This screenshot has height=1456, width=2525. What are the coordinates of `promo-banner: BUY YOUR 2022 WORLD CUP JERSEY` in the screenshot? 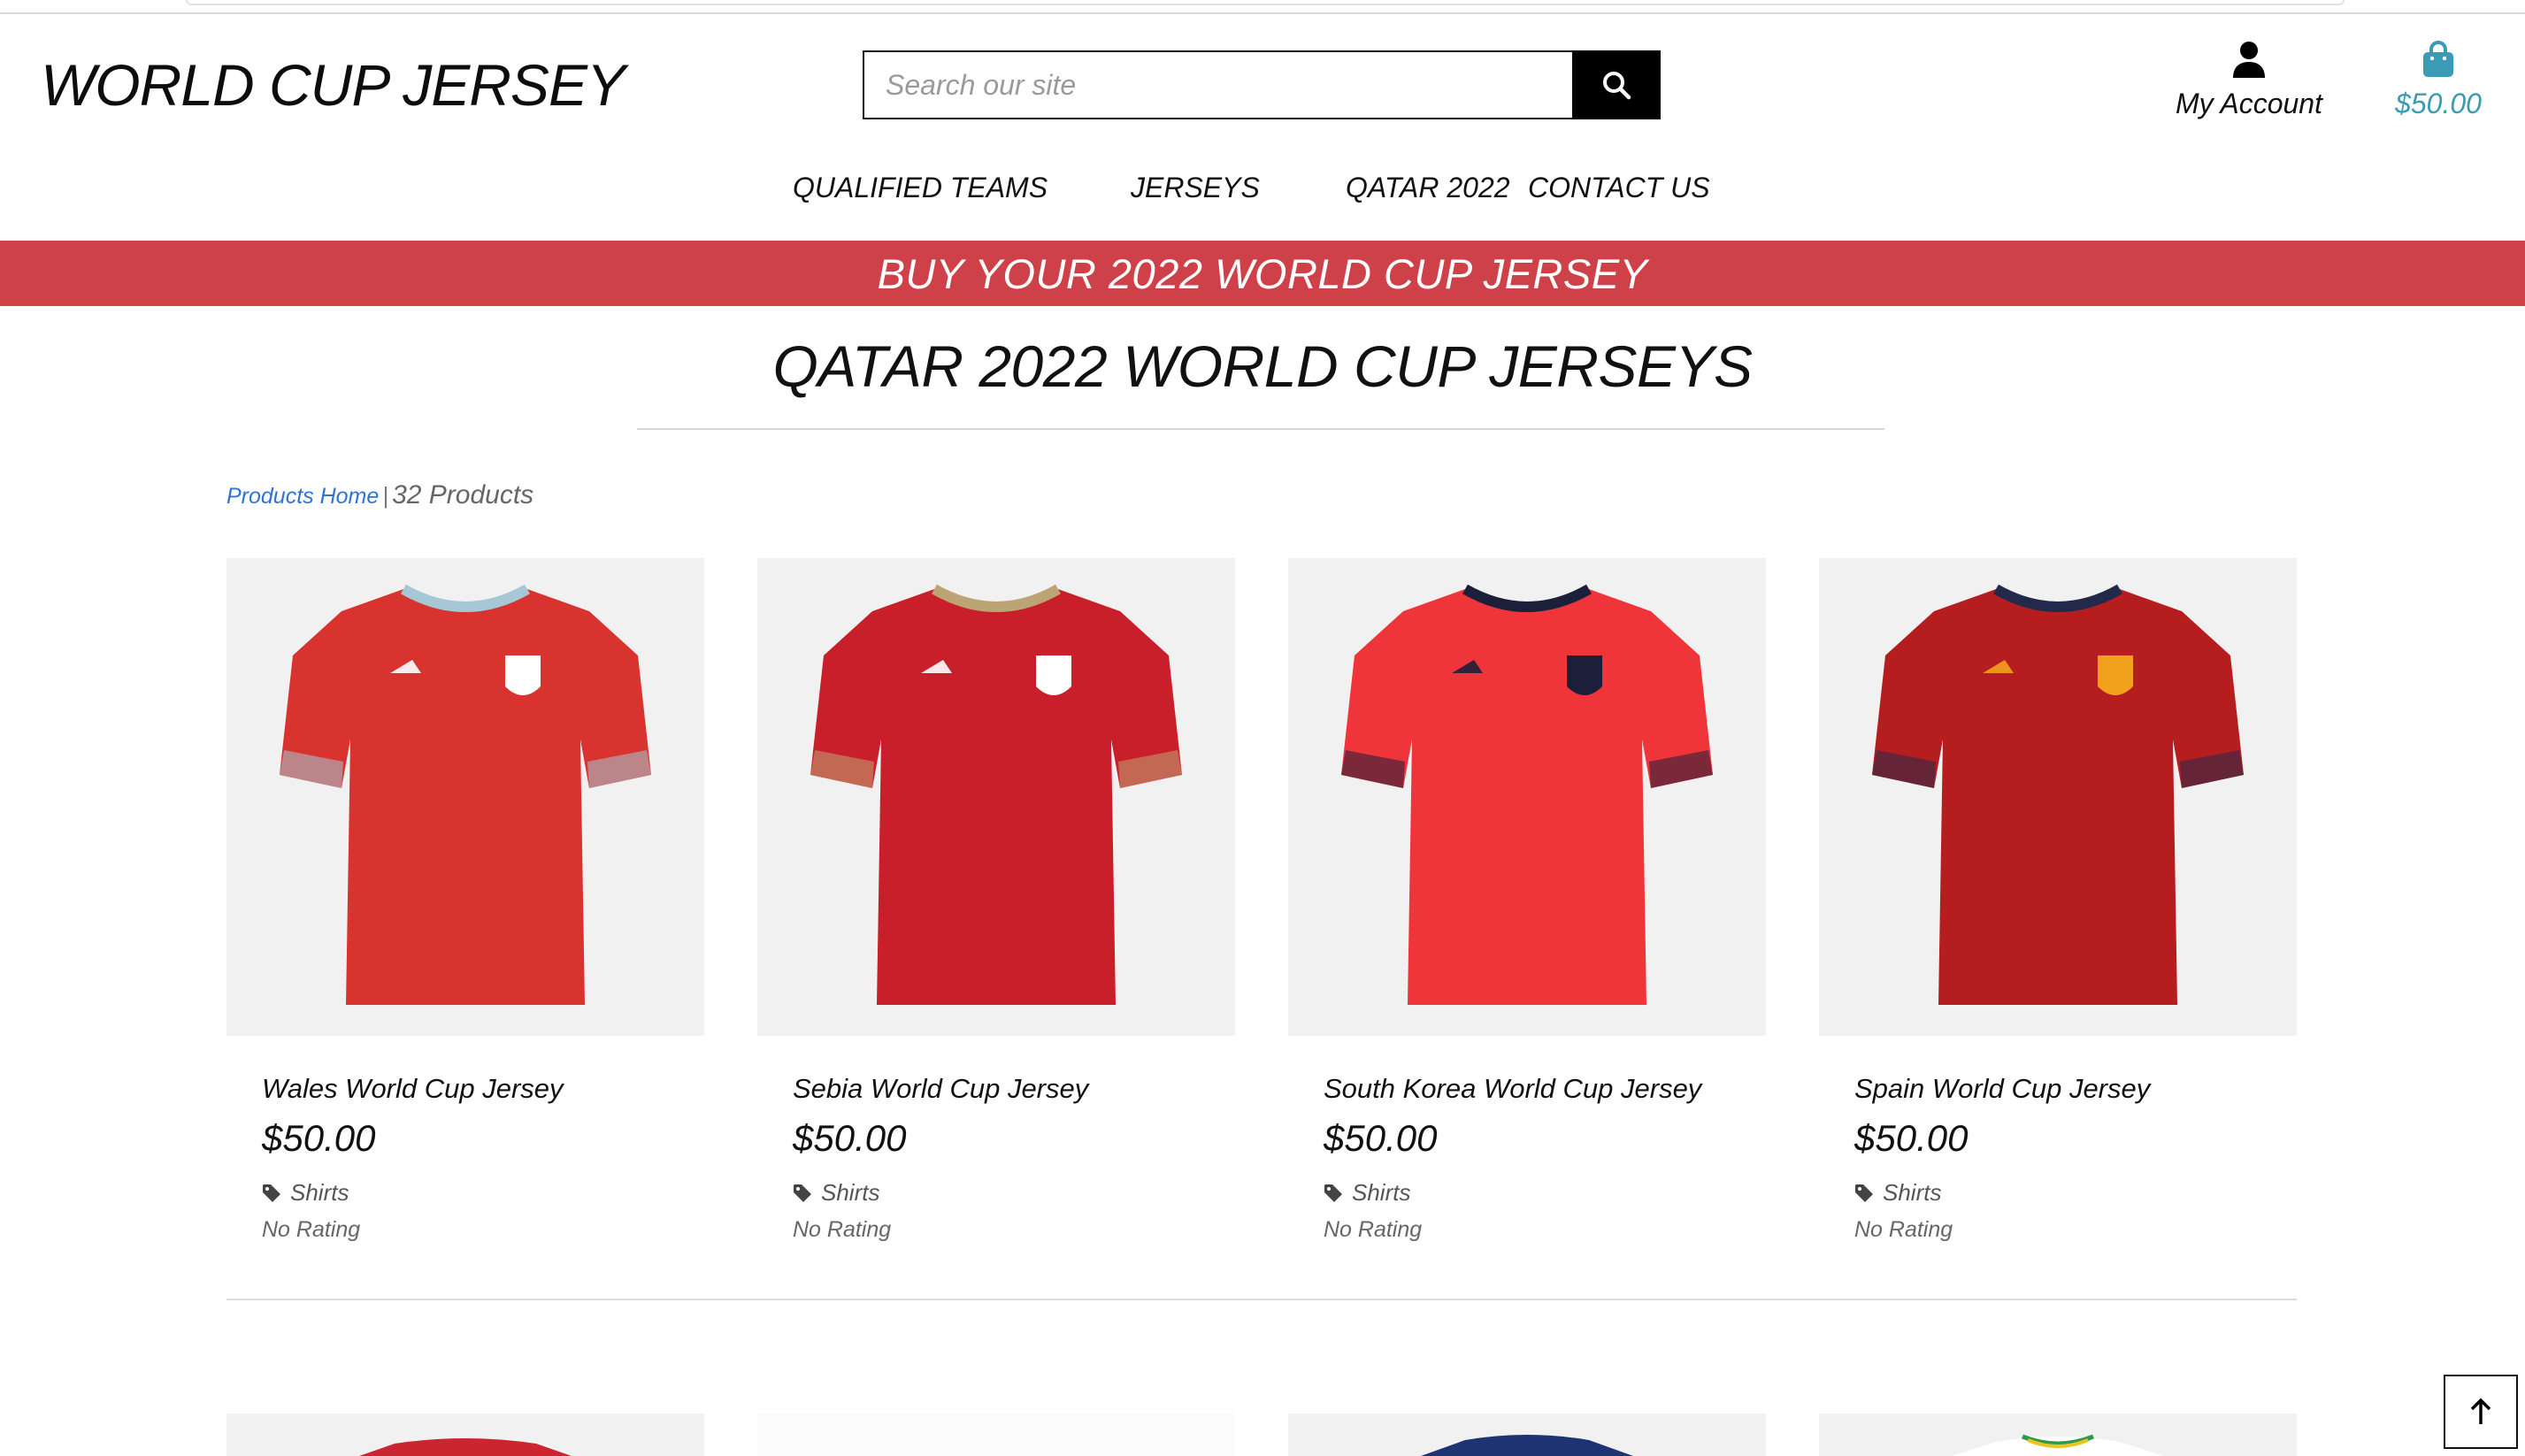 It's located at (1262, 273).